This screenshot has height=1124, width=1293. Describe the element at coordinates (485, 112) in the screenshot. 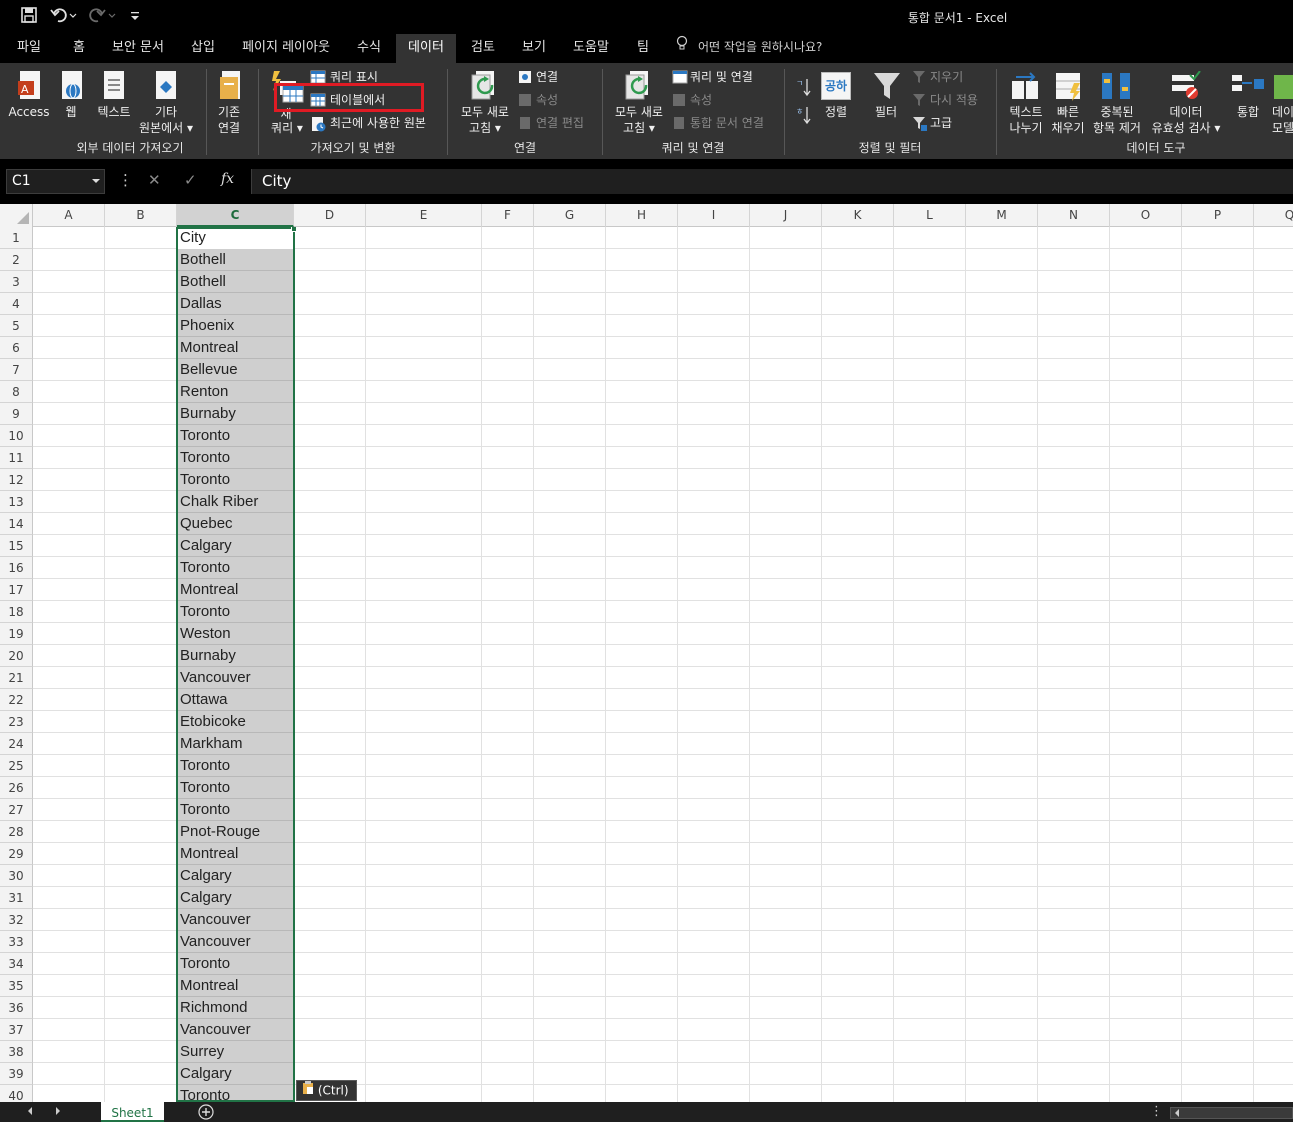

I see `refresh-all-line1: 모두 새로` at that location.